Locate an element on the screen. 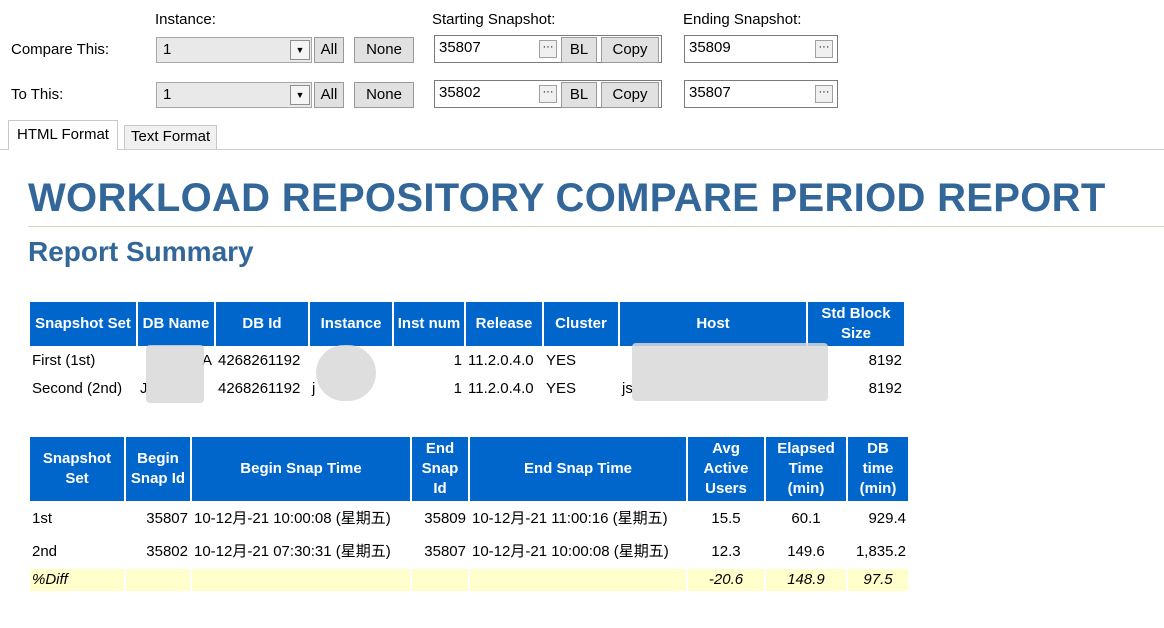  cell-elapsed-time: 60.1 is located at coordinates (806, 518).